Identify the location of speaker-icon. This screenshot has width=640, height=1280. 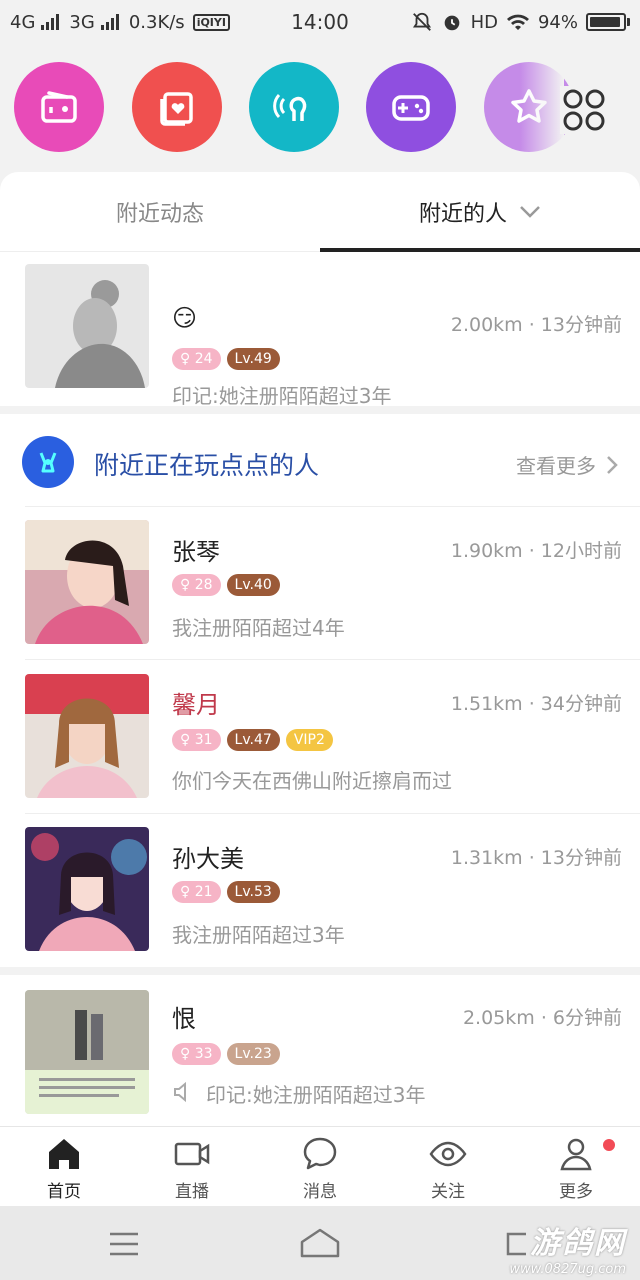
(180, 1092).